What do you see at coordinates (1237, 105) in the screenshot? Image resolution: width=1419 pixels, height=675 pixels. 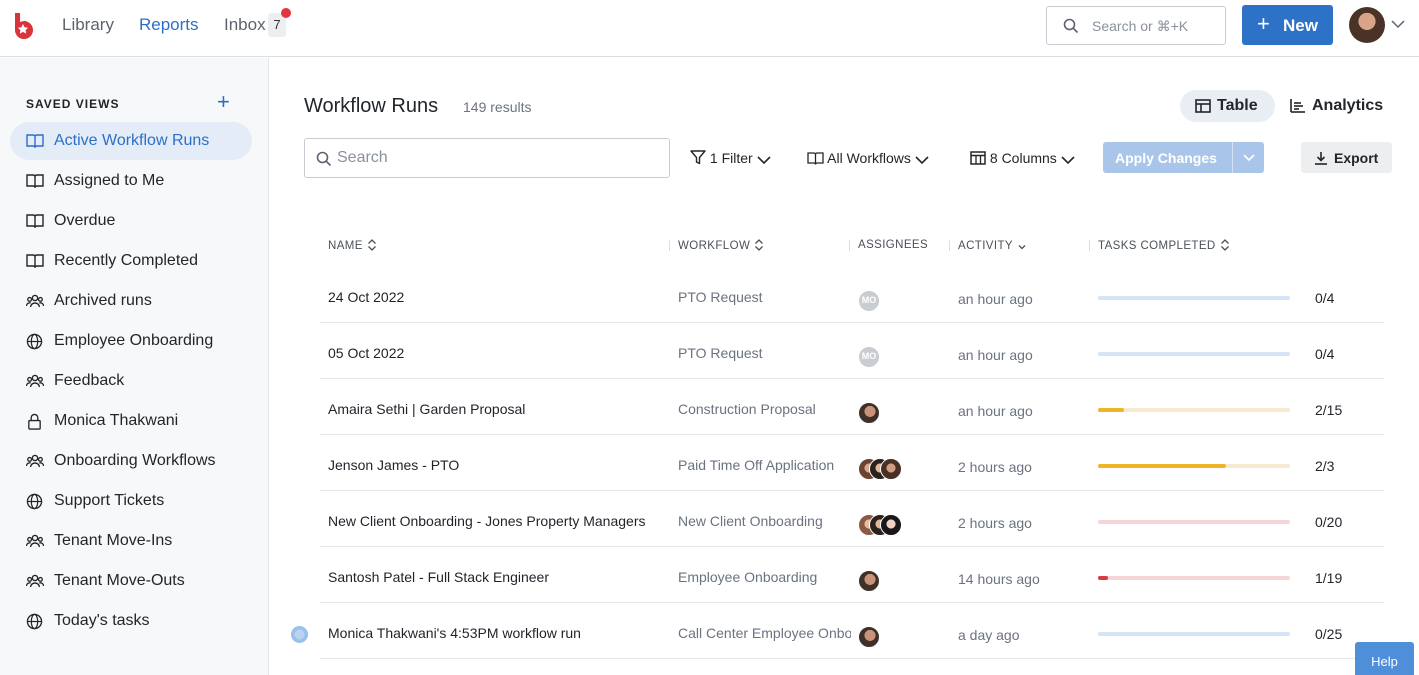 I see `table-view-label: Table` at bounding box center [1237, 105].